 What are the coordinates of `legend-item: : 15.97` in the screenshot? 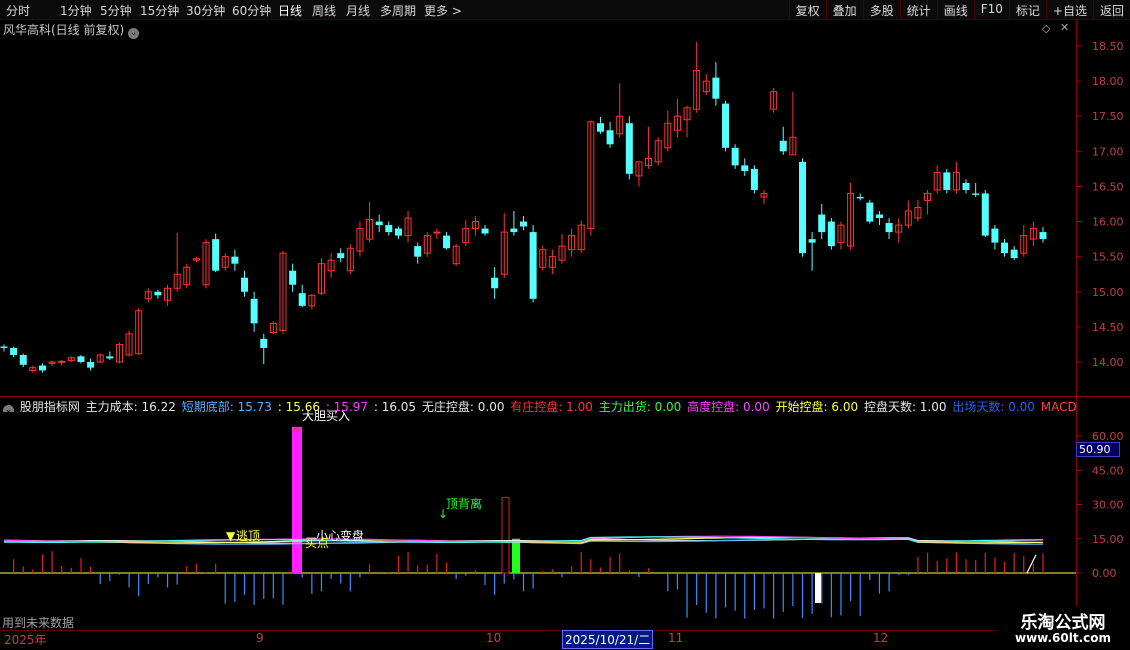 It's located at (347, 406).